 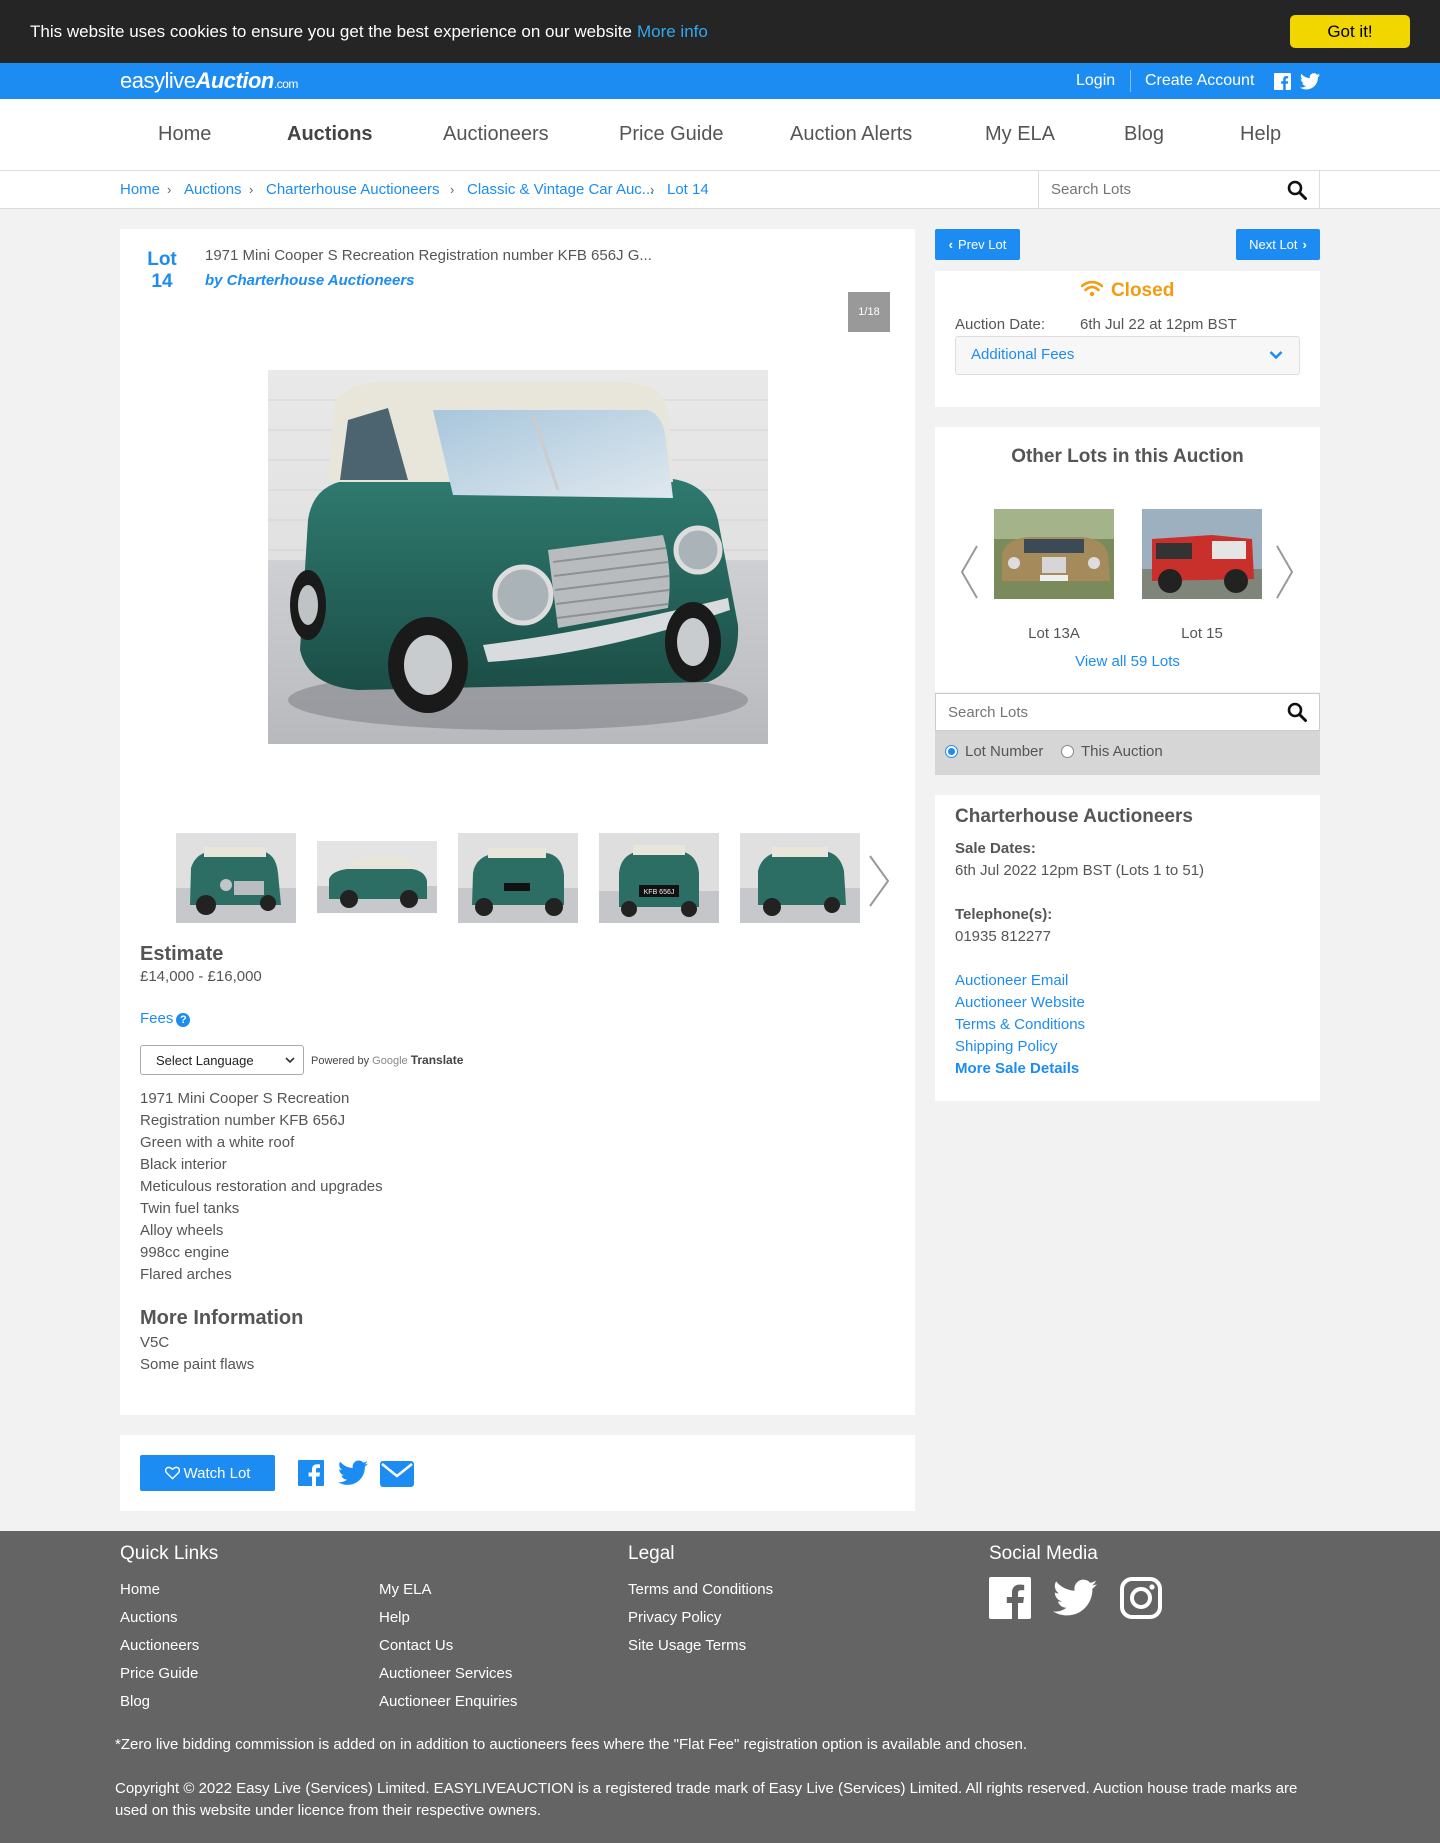 I want to click on footer-link: Blog, so click(x=135, y=1701).